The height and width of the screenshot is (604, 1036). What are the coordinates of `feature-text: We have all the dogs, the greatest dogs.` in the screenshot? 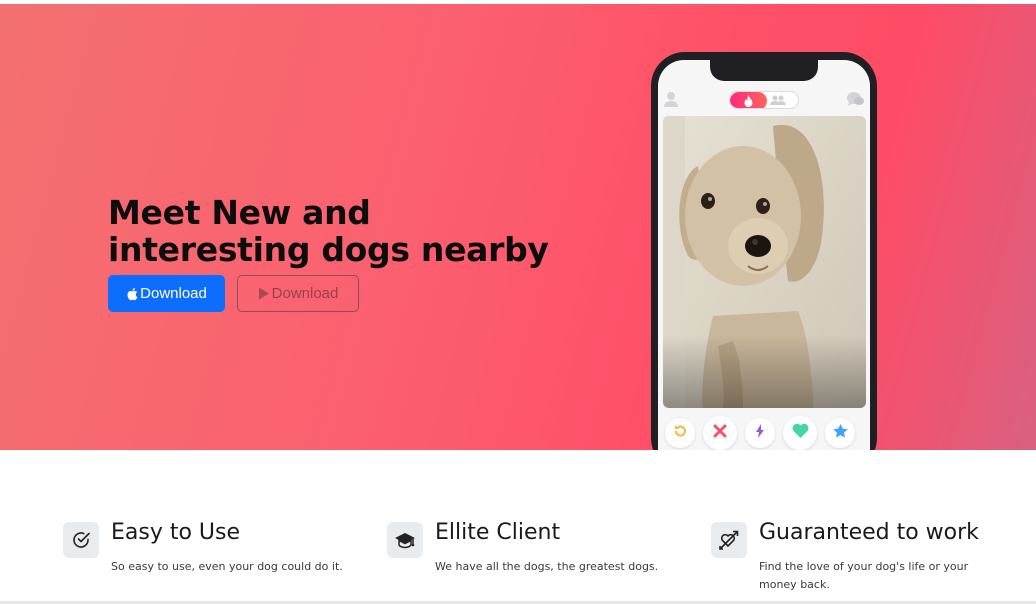 It's located at (547, 566).